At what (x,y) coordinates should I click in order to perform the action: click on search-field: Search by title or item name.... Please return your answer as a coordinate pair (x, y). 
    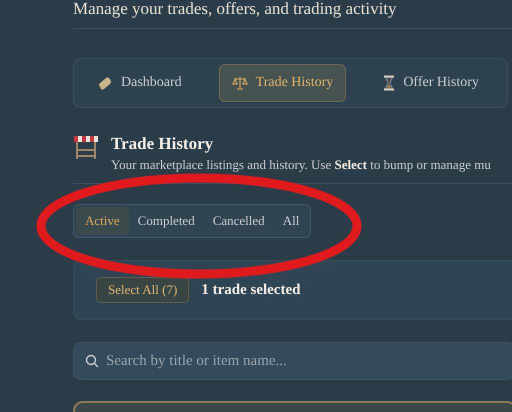
    Looking at the image, I should click on (292, 361).